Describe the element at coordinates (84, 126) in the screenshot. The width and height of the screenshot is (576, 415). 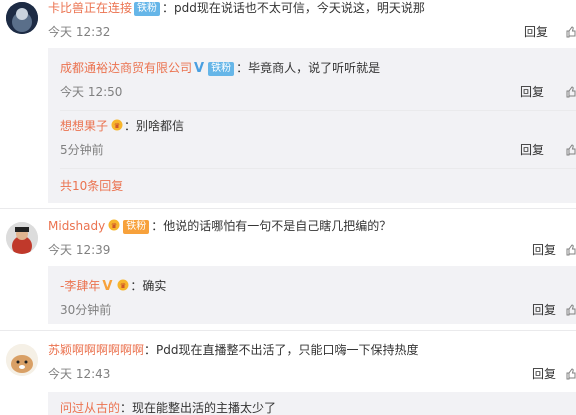
I see `username: 想想果子` at that location.